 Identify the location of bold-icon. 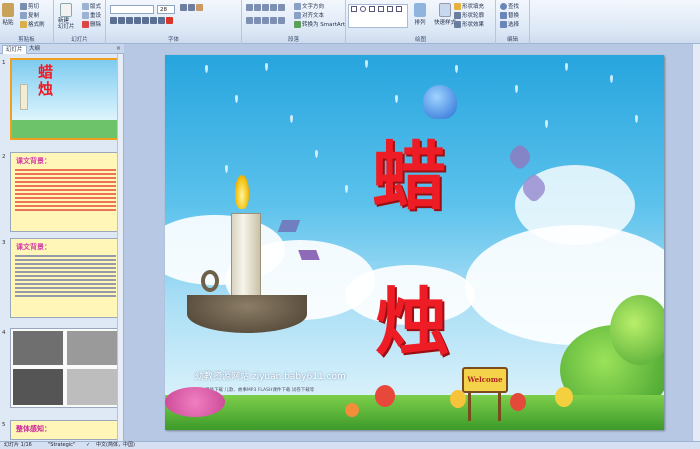
(113, 20).